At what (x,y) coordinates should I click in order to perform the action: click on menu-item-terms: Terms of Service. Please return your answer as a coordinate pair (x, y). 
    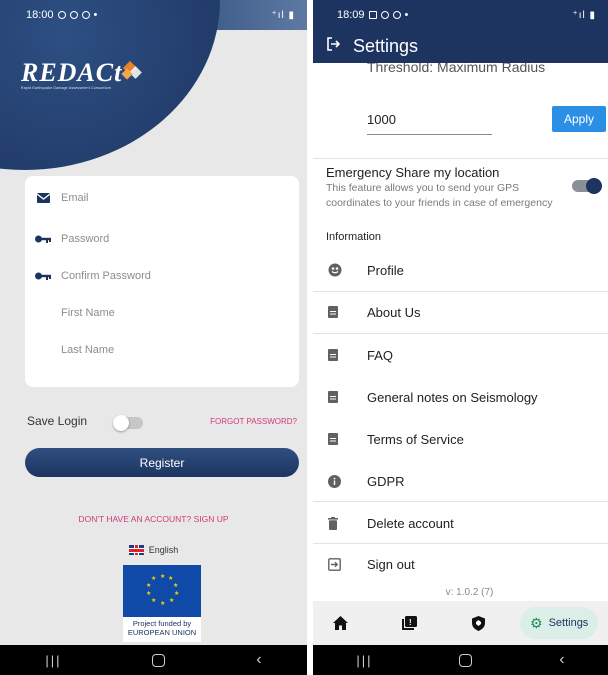
    Looking at the image, I should click on (460, 439).